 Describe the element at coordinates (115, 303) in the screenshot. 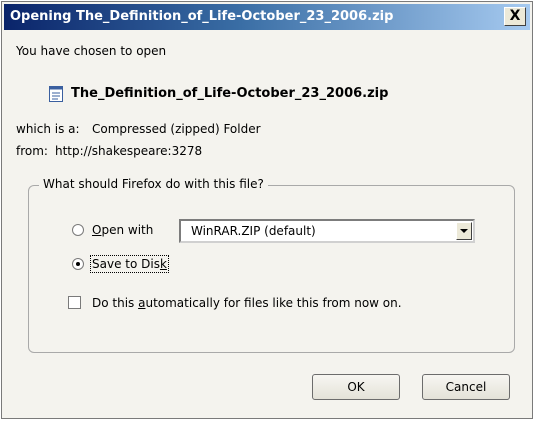

I see `auto-label-pre: Do this` at that location.